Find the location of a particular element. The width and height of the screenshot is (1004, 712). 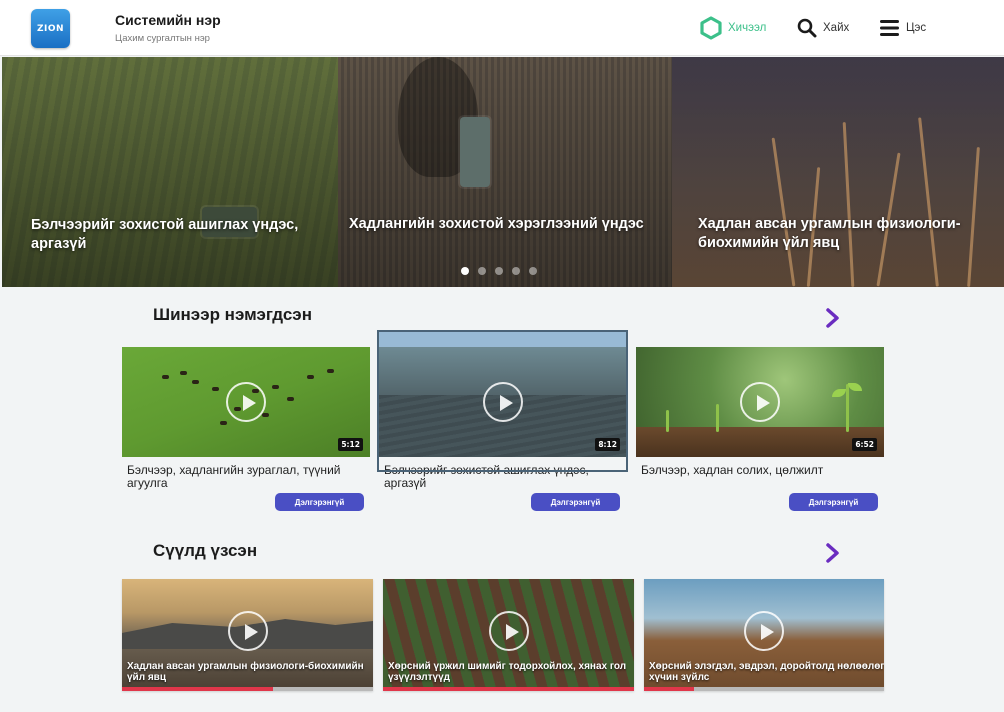

nav-menu-label: Цэс is located at coordinates (916, 28).